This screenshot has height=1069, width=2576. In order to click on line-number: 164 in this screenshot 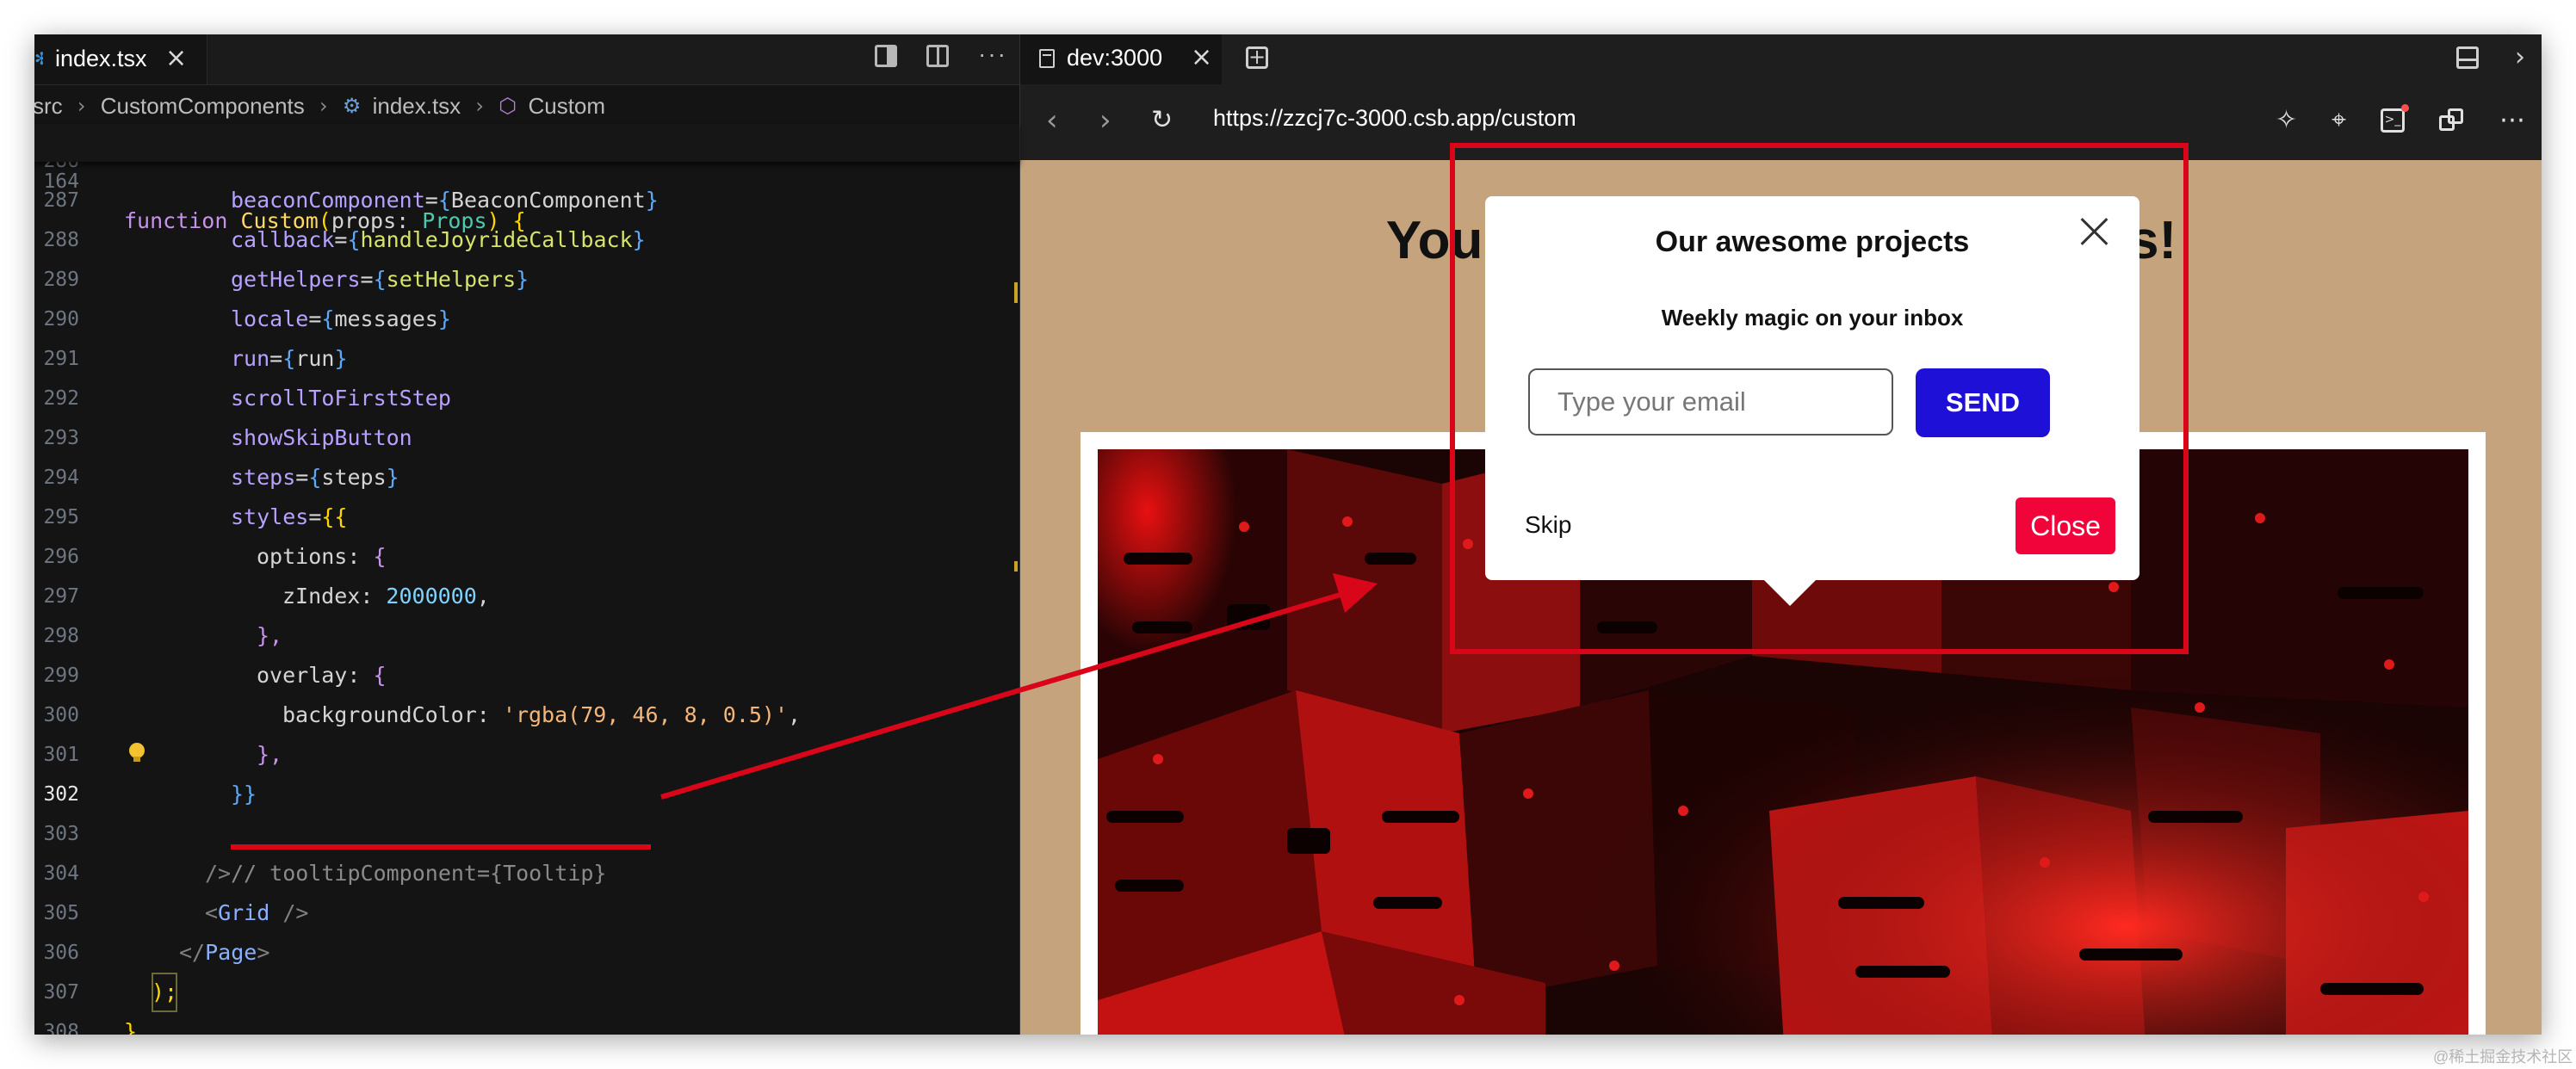, I will do `click(61, 182)`.